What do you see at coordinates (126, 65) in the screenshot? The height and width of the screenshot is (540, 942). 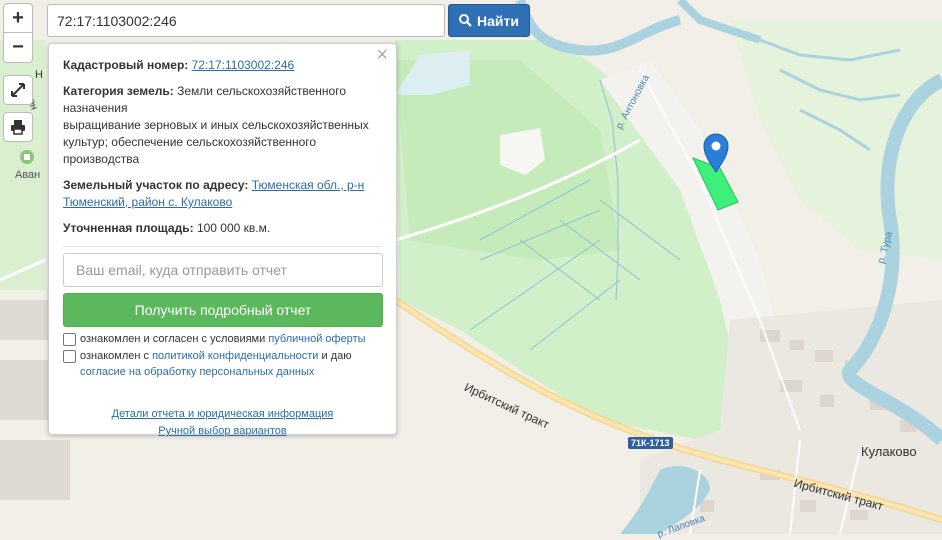 I see `cadastral-label: Кадастровый номер:` at bounding box center [126, 65].